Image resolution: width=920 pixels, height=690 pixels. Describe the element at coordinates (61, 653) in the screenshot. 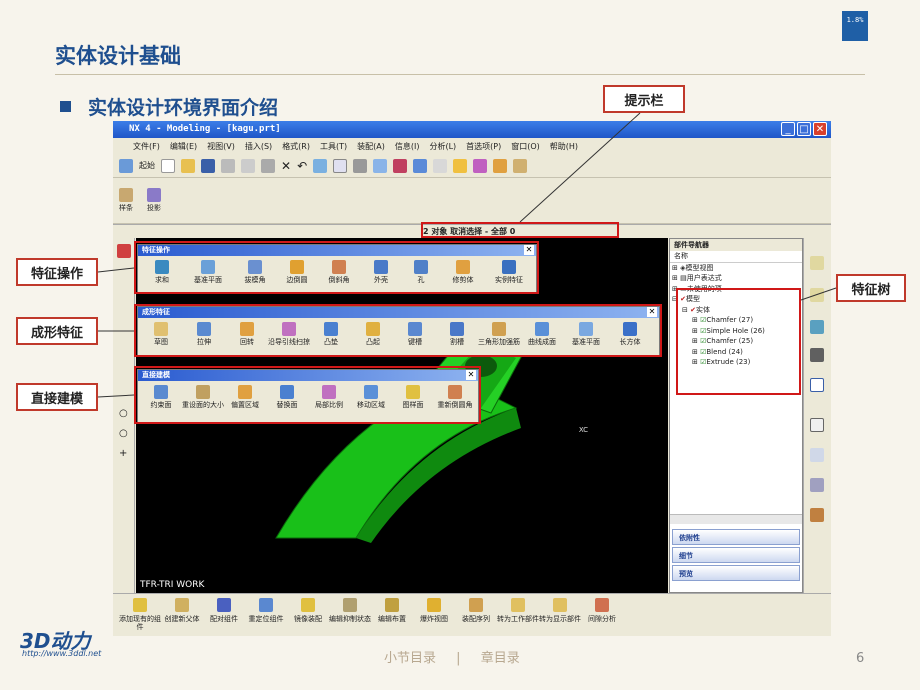

I see `brand-url: http://www.3ddl.net` at that location.